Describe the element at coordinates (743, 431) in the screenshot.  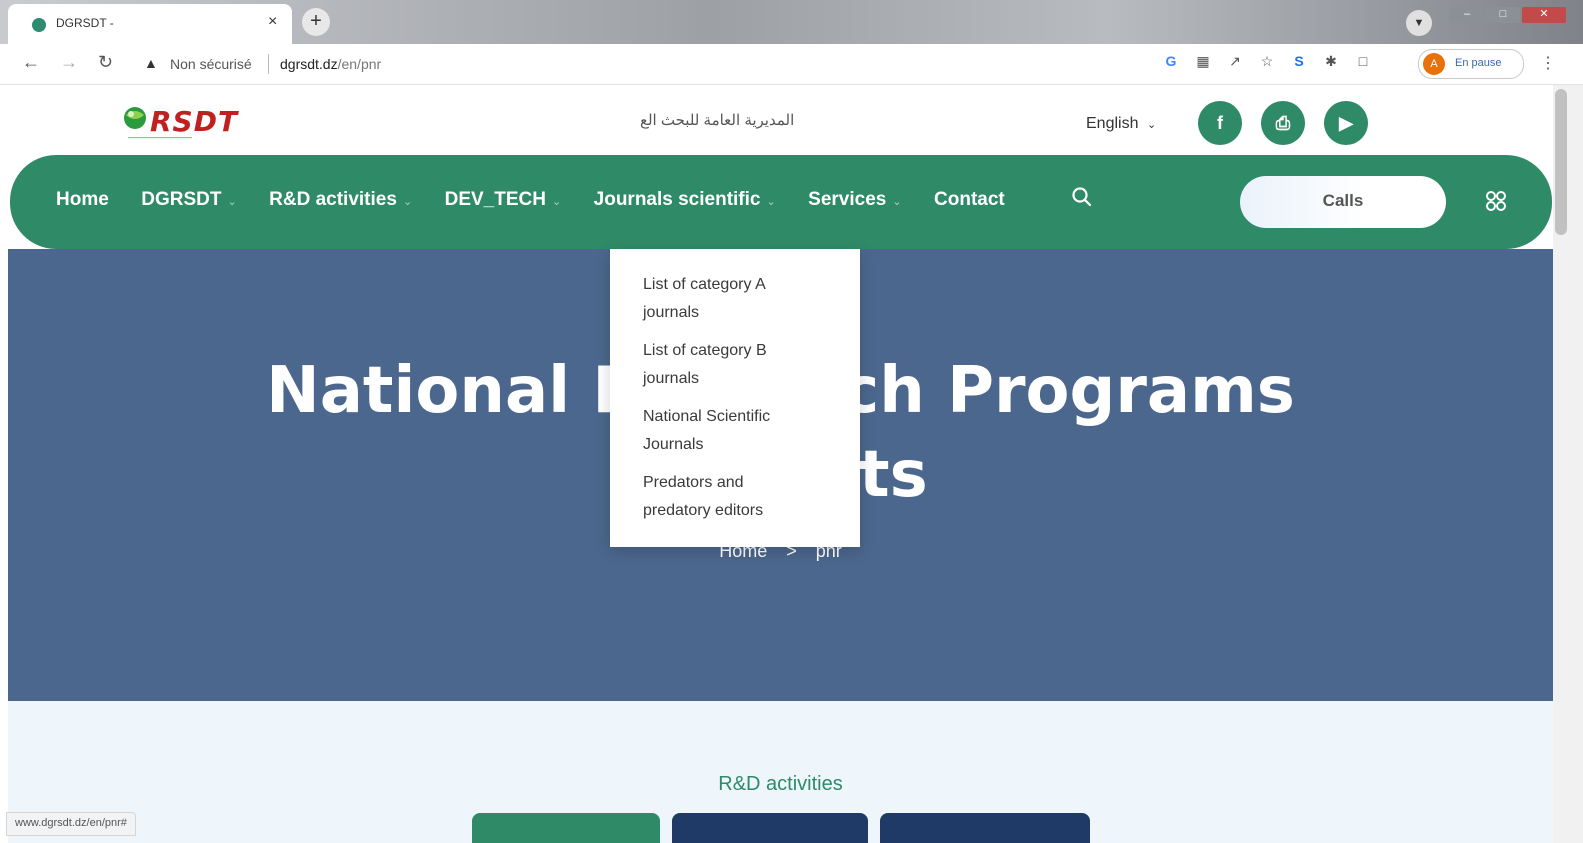
I see `dropdown-item-national-journals: National Scientific Journals` at that location.